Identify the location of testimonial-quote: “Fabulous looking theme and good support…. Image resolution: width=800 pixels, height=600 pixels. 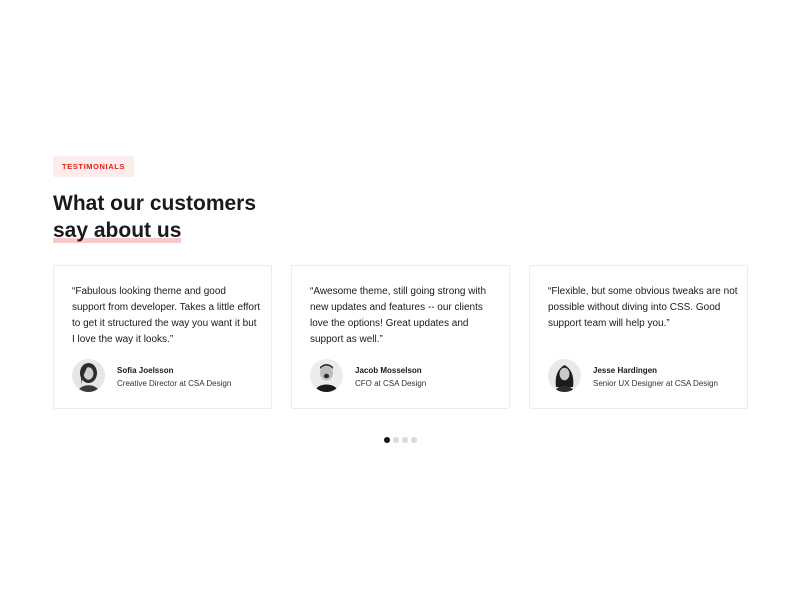
(166, 315).